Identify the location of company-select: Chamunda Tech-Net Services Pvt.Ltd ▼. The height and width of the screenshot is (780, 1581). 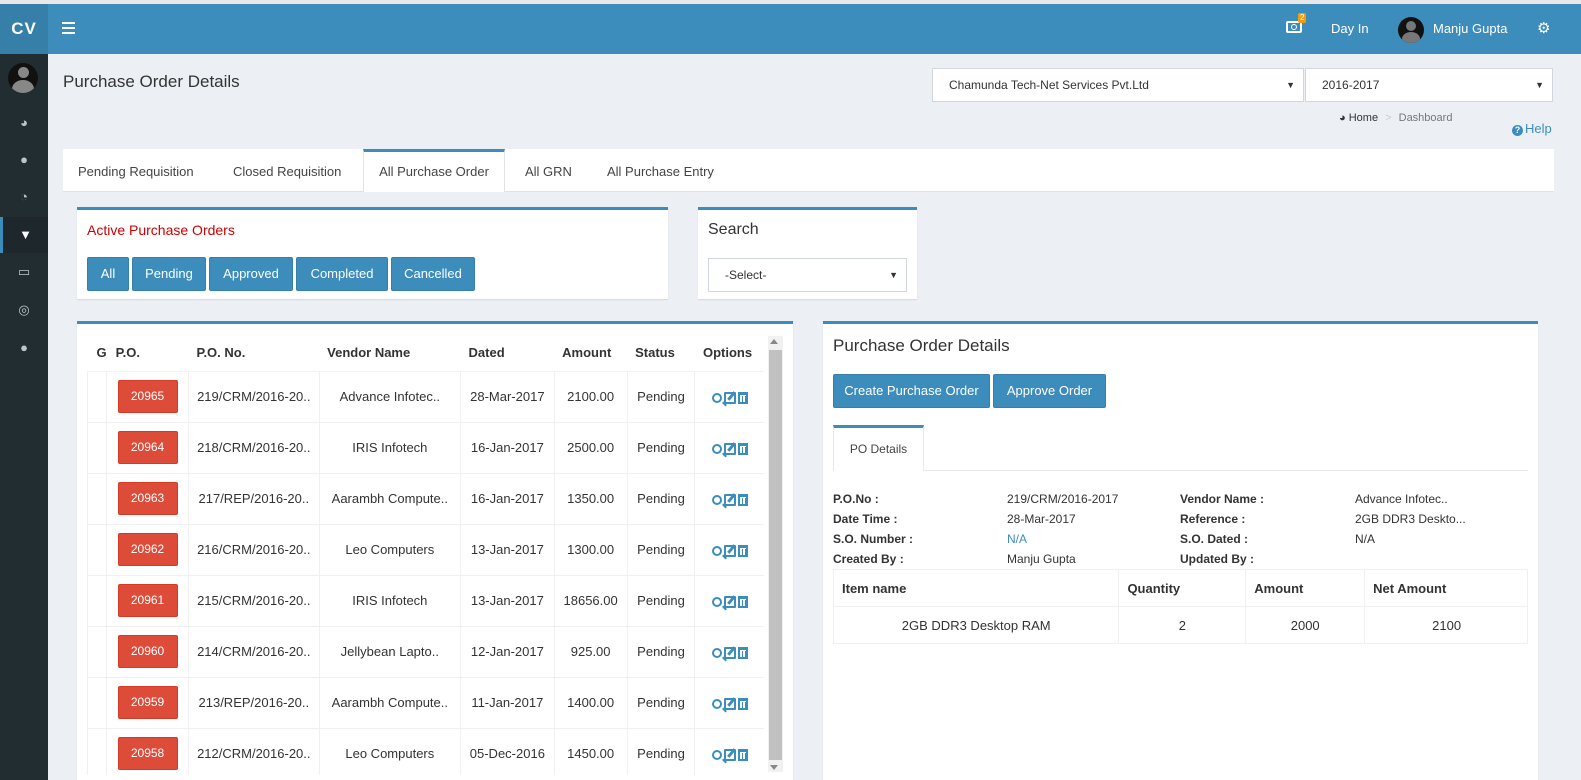
(1118, 85).